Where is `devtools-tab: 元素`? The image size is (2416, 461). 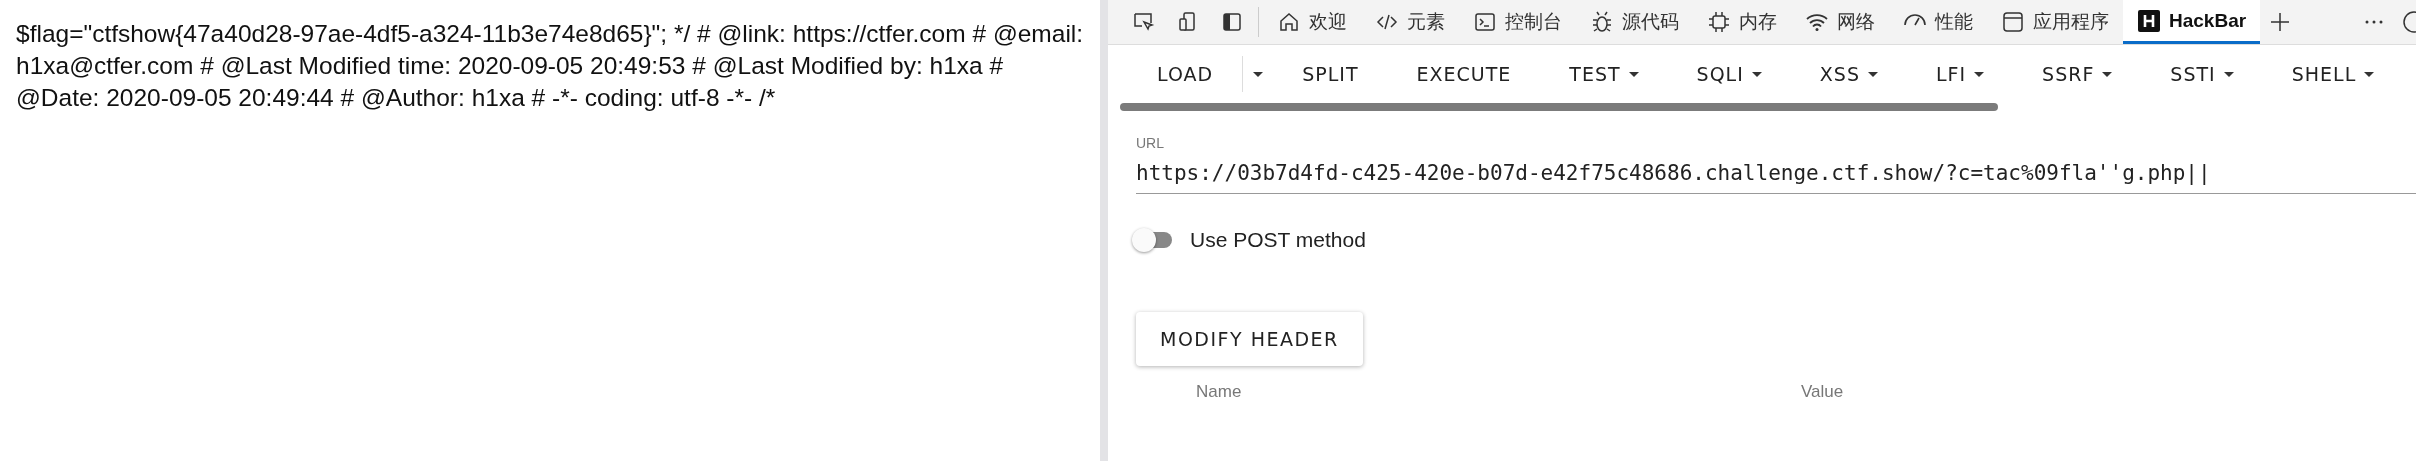
devtools-tab: 元素 is located at coordinates (1410, 22).